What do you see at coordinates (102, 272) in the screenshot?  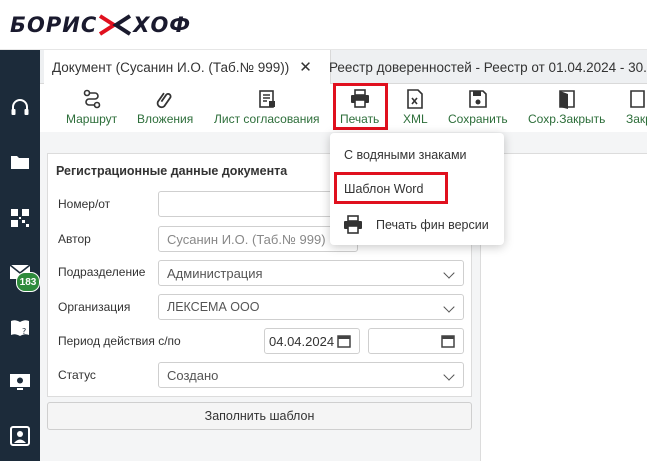 I see `department-label: Подразделение` at bounding box center [102, 272].